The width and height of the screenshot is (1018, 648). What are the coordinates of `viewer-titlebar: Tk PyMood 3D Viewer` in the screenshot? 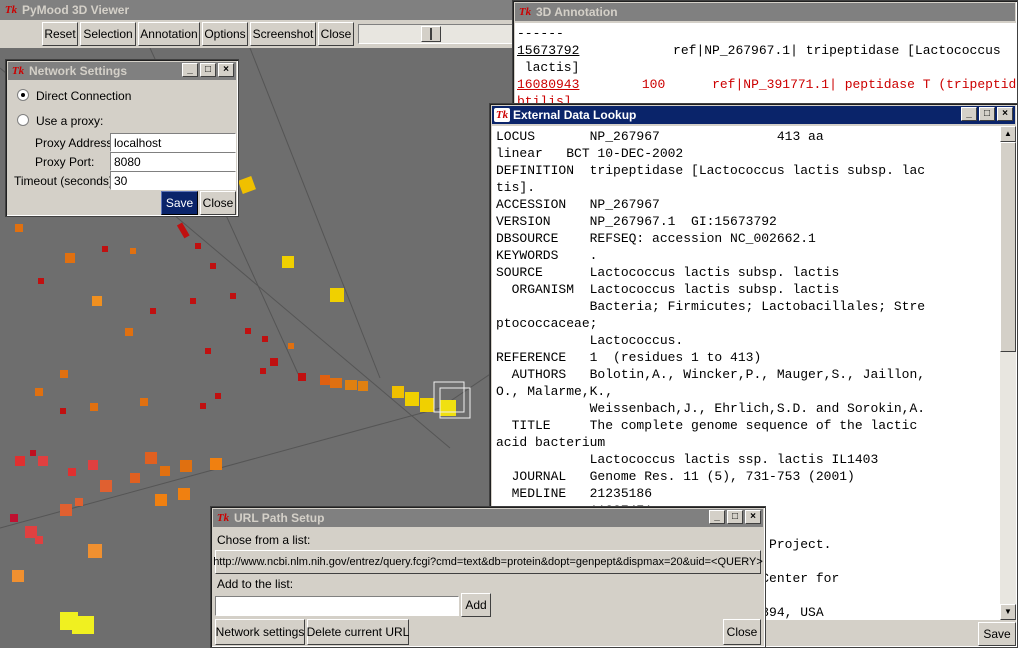 It's located at (257, 10).